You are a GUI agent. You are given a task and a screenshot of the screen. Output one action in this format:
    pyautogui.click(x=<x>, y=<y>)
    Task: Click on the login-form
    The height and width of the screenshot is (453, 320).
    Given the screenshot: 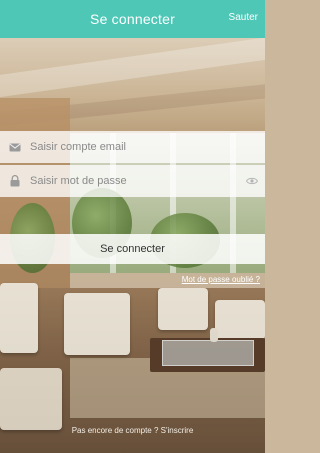 What is the action you would take?
    pyautogui.click(x=132, y=165)
    